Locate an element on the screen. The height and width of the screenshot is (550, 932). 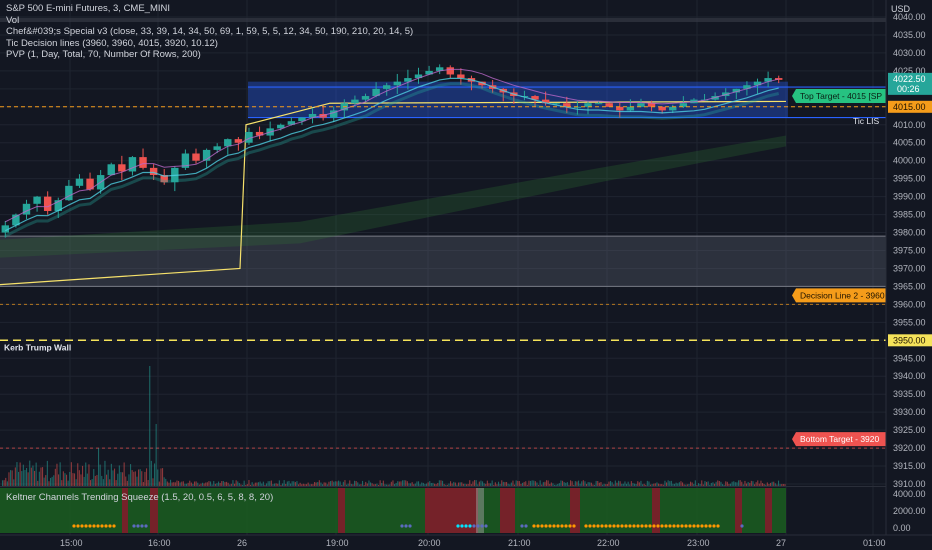
price-tick-label: 3980.00 is located at coordinates (909, 233).